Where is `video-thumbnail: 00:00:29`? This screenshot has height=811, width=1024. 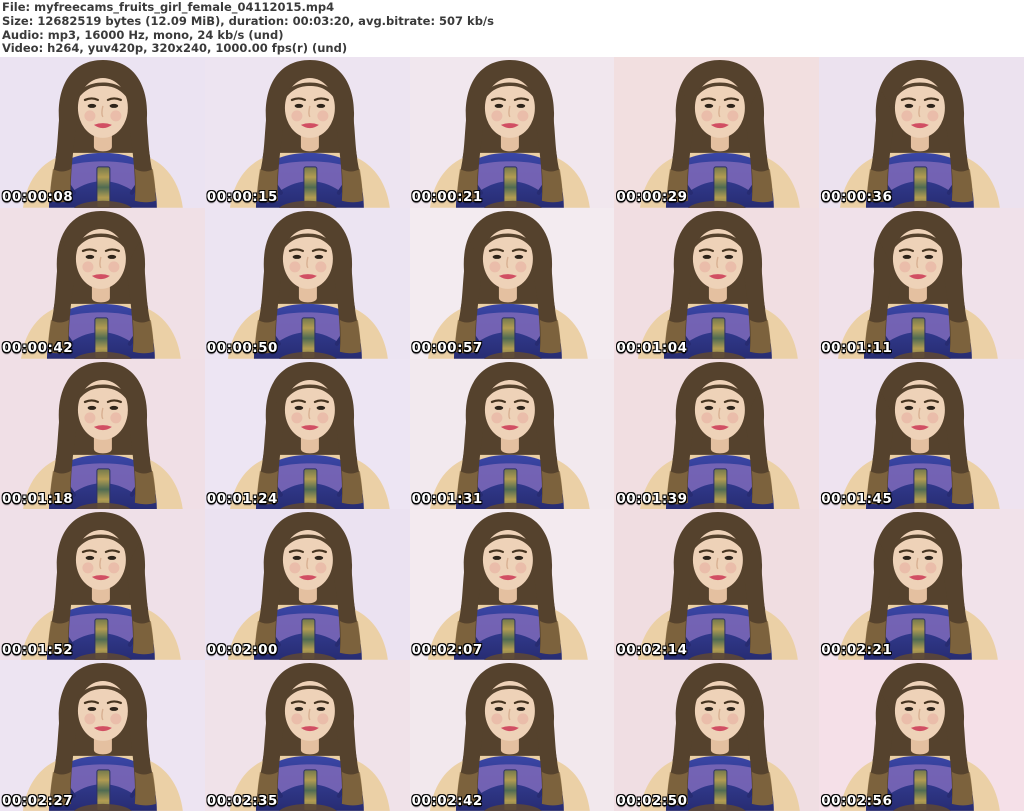
video-thumbnail: 00:00:29 is located at coordinates (717, 132).